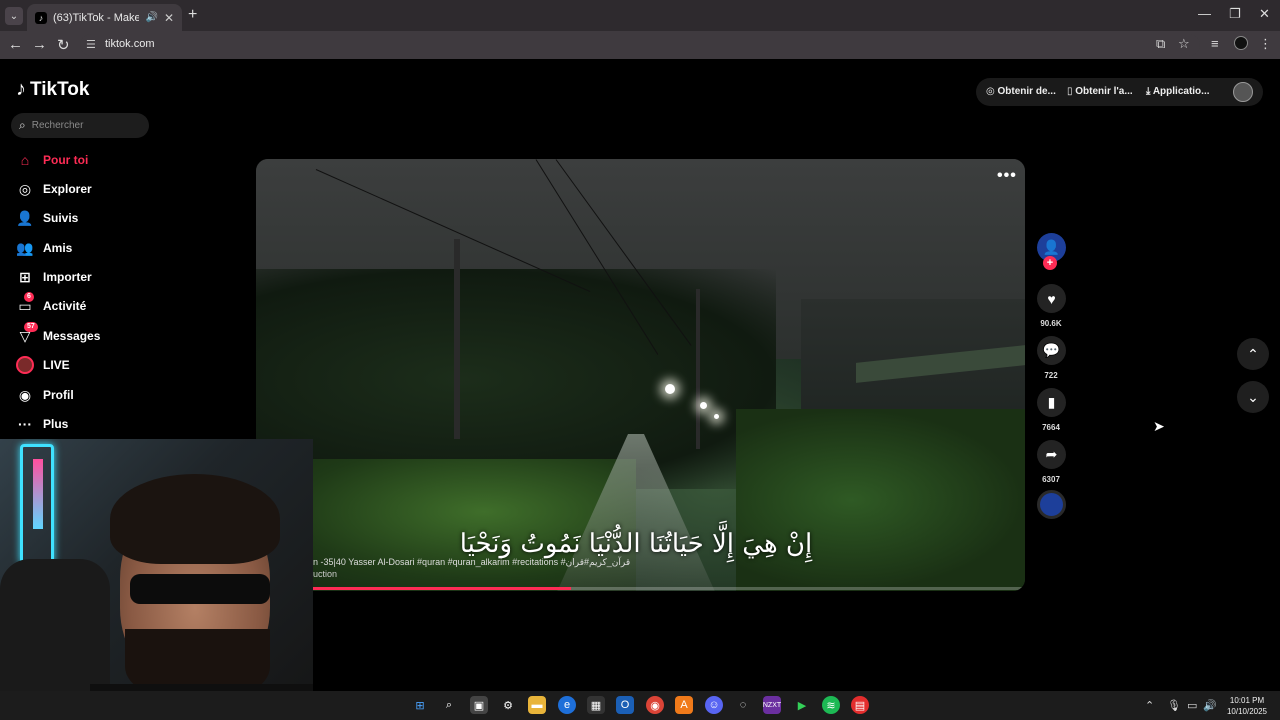 The width and height of the screenshot is (1280, 720). I want to click on browser-toolbar: ← → ↻ ☰ tiktok.com ⧉ ☆ ≡ ⋮, so click(640, 45).